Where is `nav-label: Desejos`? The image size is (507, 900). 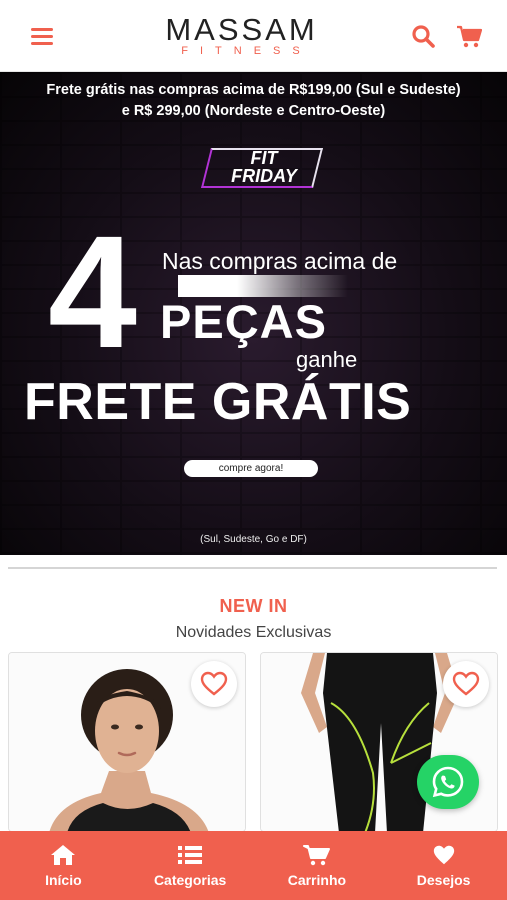 nav-label: Desejos is located at coordinates (443, 879).